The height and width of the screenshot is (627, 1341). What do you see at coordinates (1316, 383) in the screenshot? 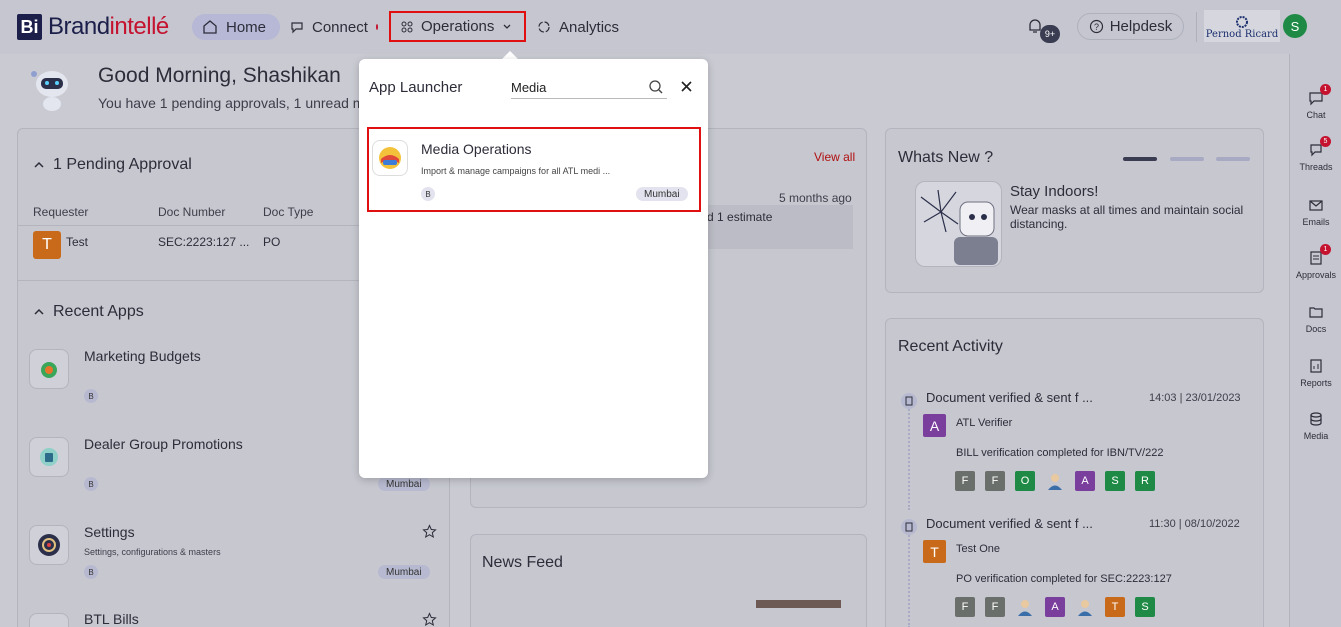
I see `rail-item-label: Reports` at bounding box center [1316, 383].